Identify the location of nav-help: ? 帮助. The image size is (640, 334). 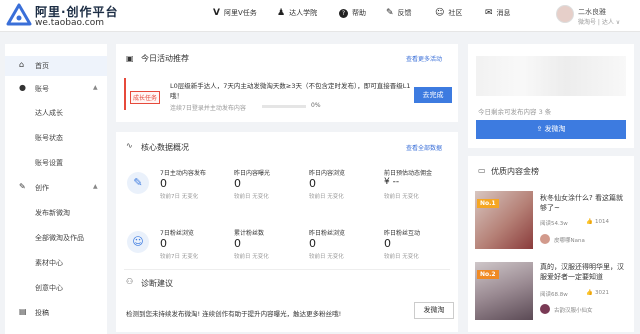
(352, 13).